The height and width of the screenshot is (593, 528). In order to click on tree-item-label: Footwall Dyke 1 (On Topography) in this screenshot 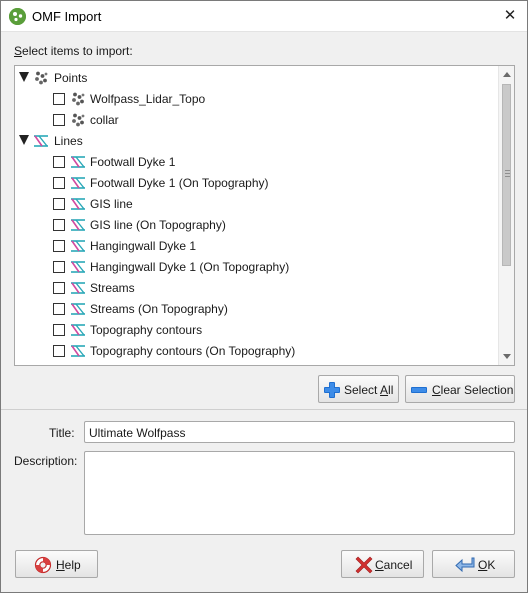, I will do `click(179, 183)`.